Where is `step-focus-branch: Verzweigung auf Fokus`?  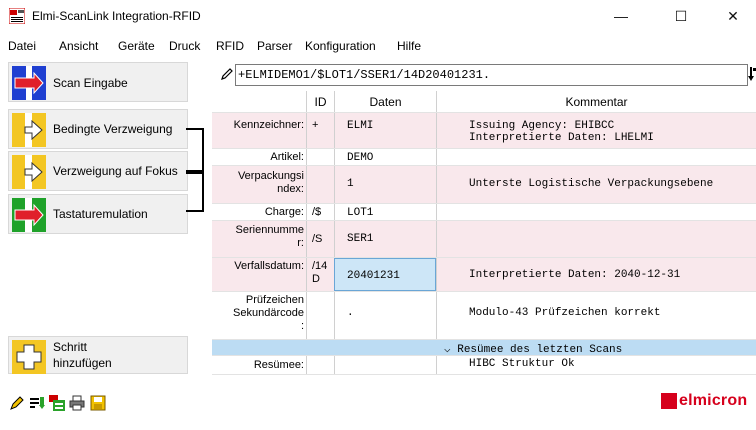
step-focus-branch: Verzweigung auf Fokus is located at coordinates (98, 171).